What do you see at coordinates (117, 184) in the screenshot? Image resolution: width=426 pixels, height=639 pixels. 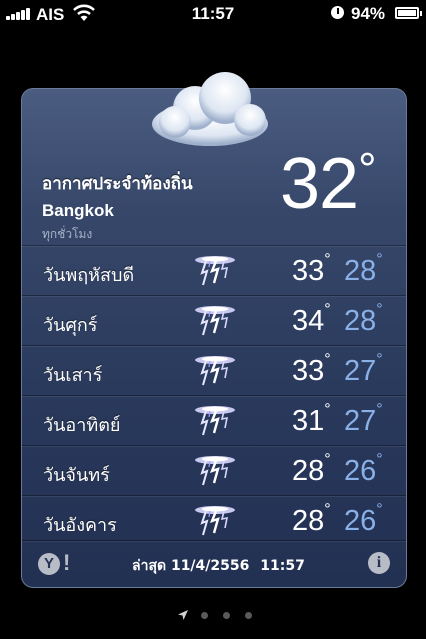 I see `region-label: อากาศประจำท้องถิ่น` at bounding box center [117, 184].